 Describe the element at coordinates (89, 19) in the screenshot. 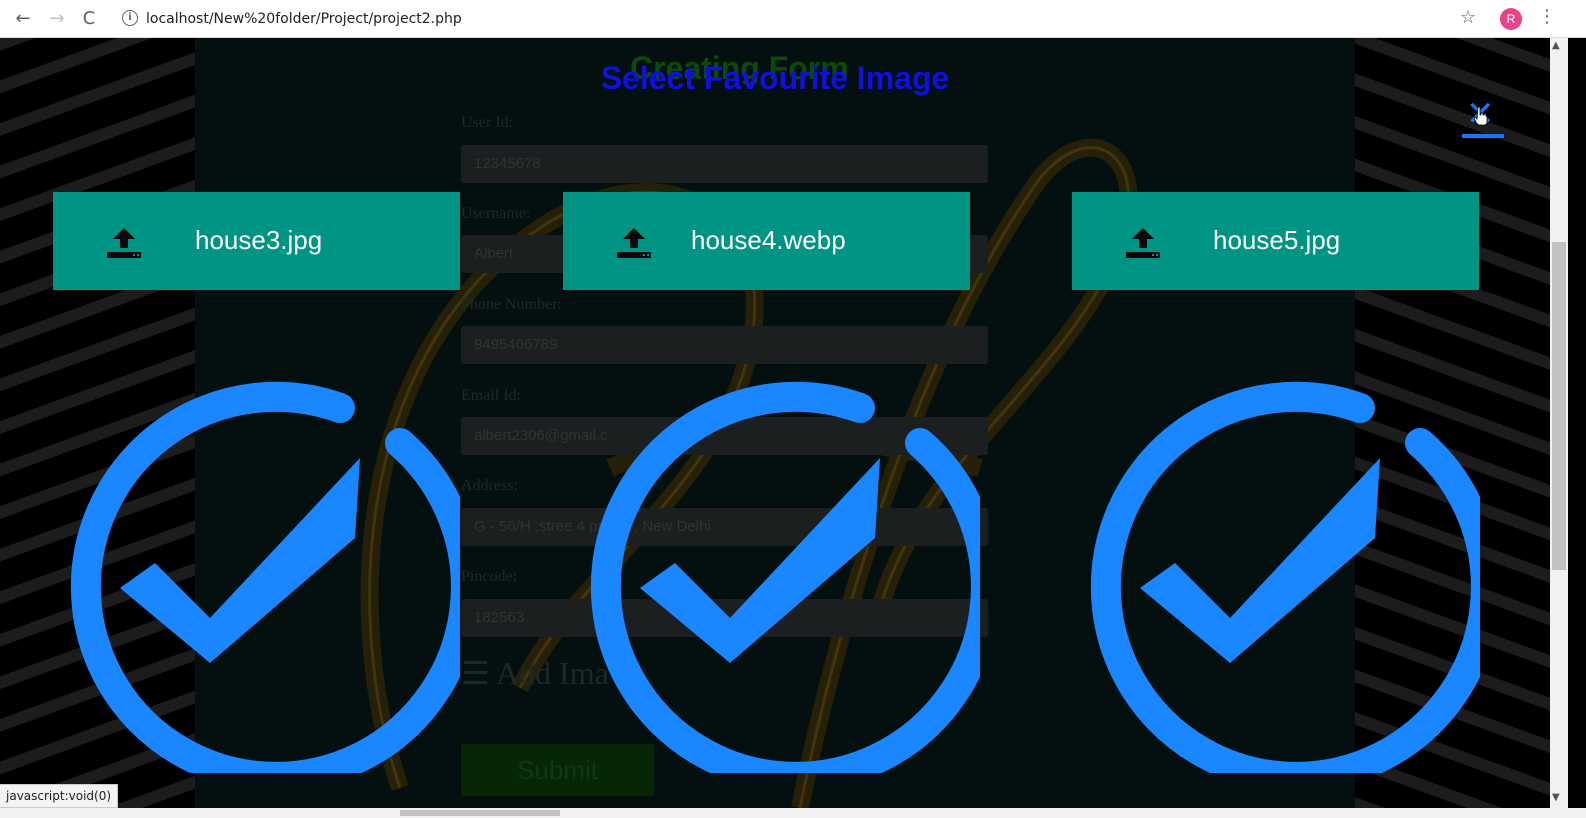

I see `reload-icon: C` at that location.